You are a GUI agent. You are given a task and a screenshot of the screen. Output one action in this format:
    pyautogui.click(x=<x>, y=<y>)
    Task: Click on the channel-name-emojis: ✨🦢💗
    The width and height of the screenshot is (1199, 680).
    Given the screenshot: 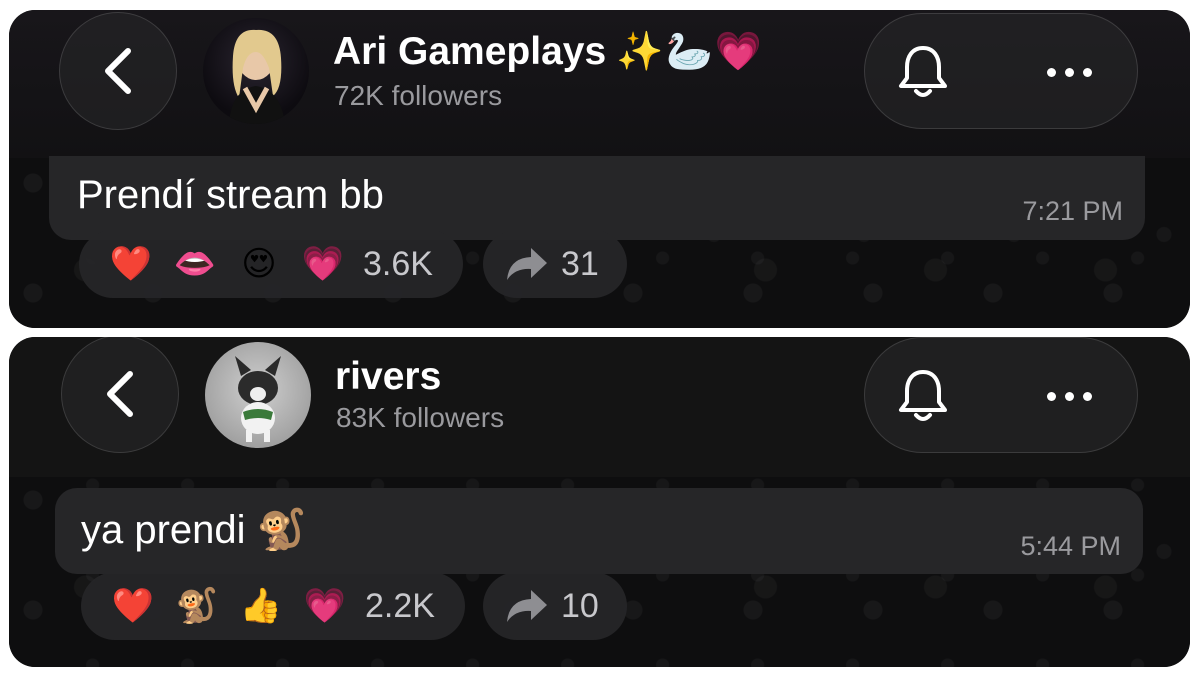 What is the action you would take?
    pyautogui.click(x=690, y=52)
    